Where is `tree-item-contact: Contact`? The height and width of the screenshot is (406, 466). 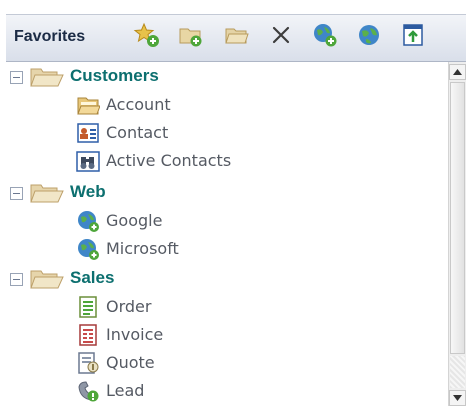 tree-item-contact: Contact is located at coordinates (221, 133).